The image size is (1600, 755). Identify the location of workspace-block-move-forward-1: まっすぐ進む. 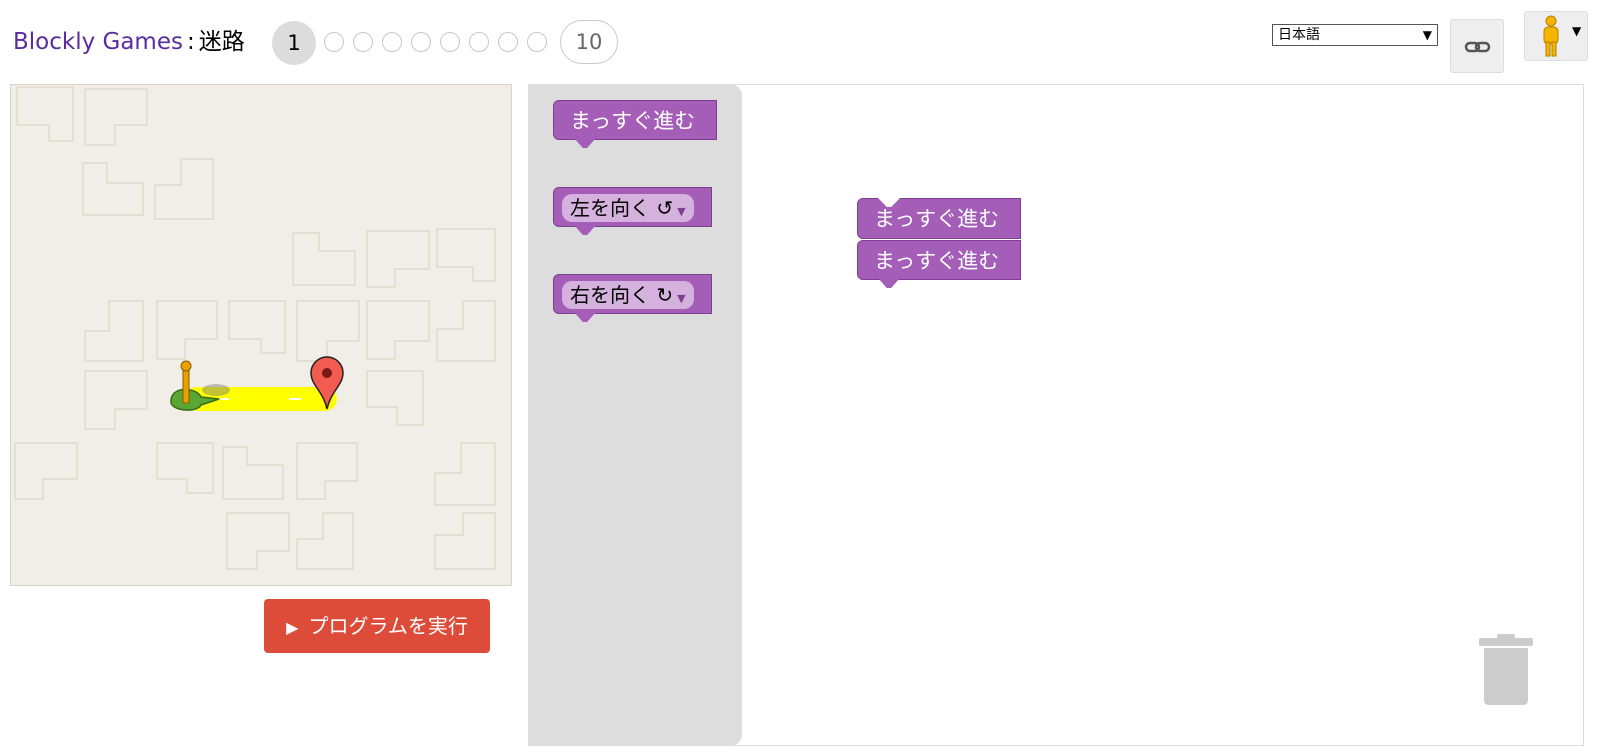
(939, 218).